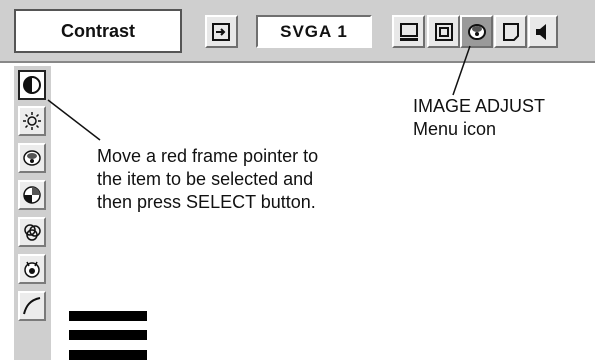 Image resolution: width=595 pixels, height=360 pixels. What do you see at coordinates (98, 31) in the screenshot?
I see `menu-title: Contrast` at bounding box center [98, 31].